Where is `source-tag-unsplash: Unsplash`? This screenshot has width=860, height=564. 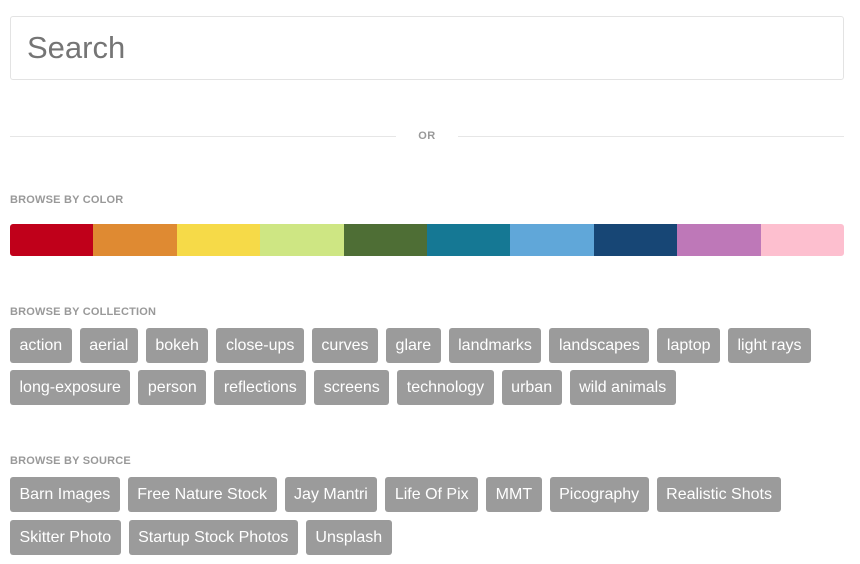
source-tag-unsplash: Unsplash is located at coordinates (348, 537).